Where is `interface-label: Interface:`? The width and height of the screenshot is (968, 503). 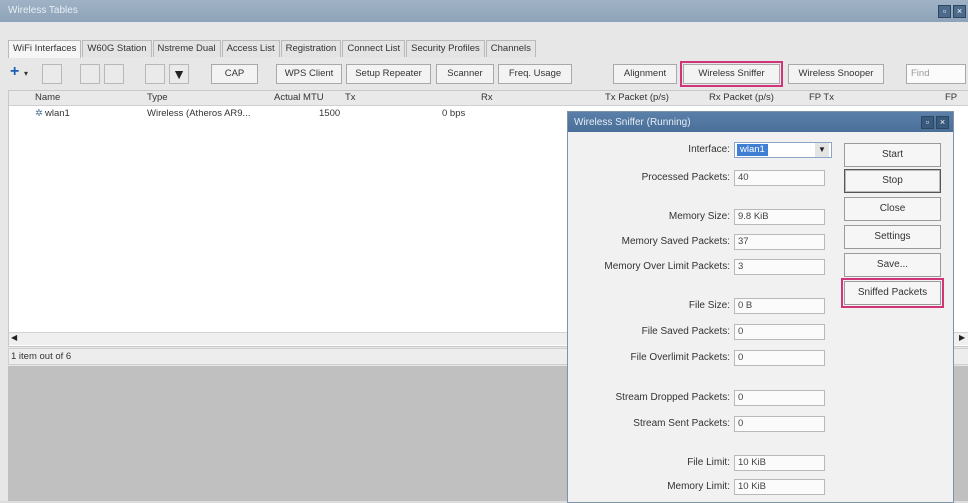
interface-label: Interface: is located at coordinates (709, 149).